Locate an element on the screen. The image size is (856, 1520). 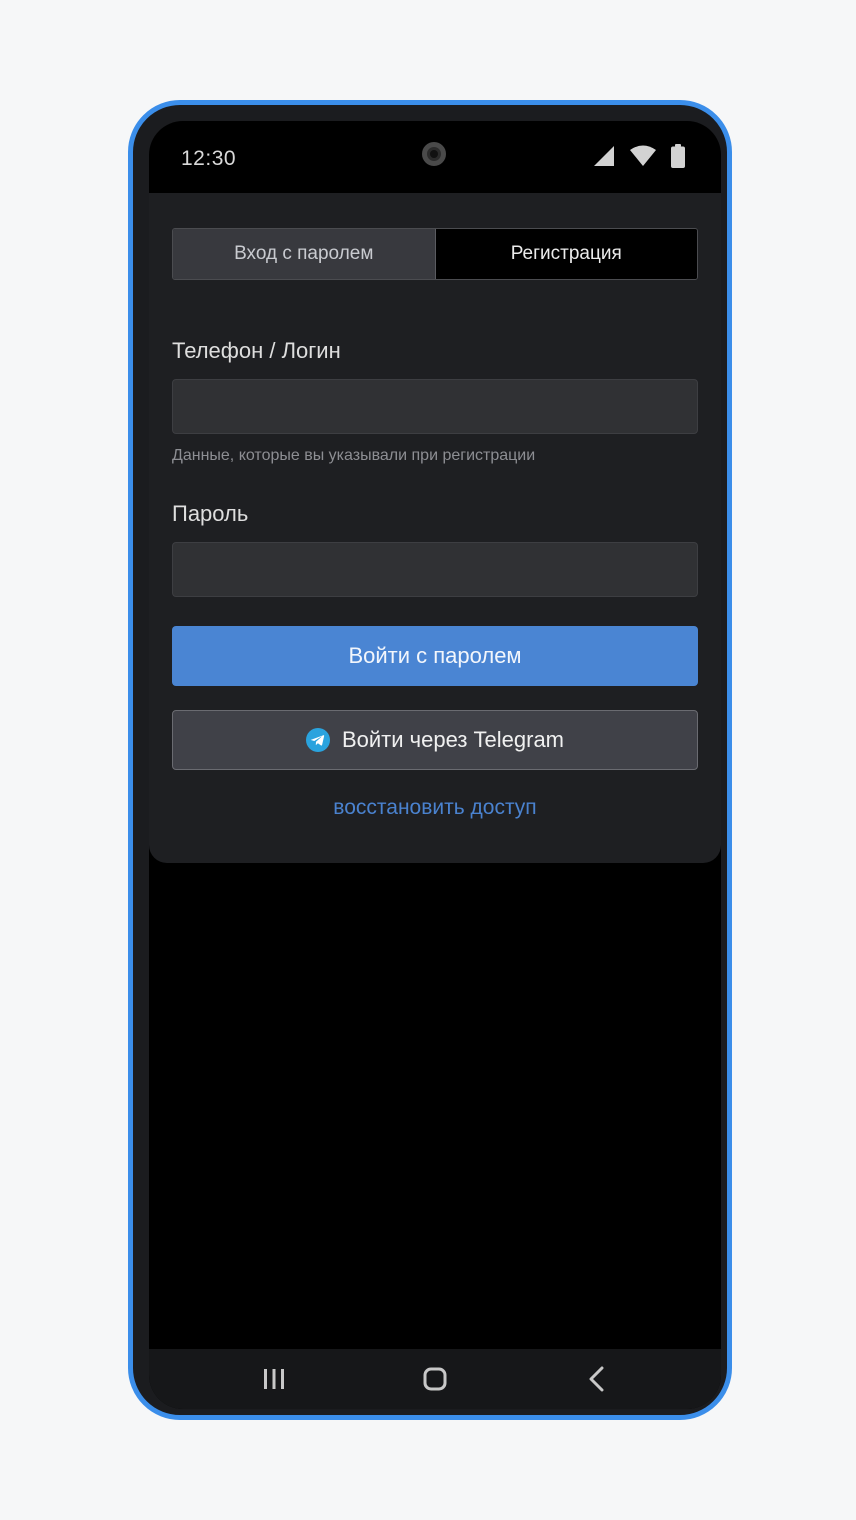
recent-apps-button is located at coordinates (274, 1379).